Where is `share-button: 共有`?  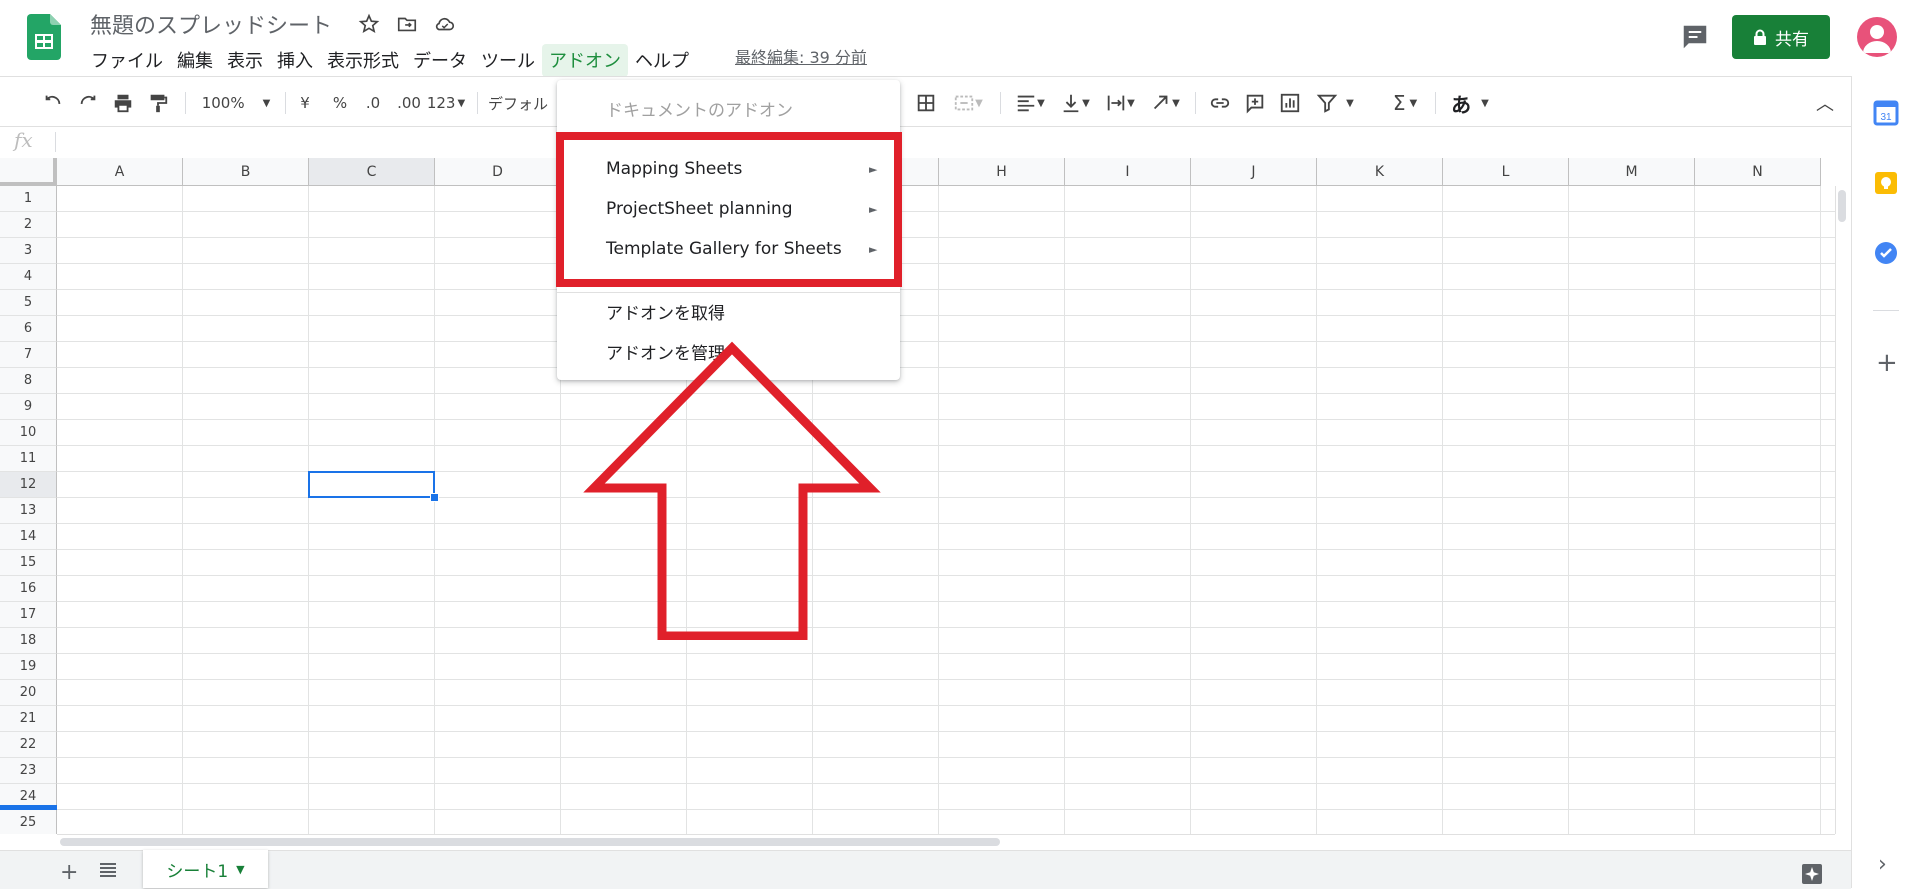 share-button: 共有 is located at coordinates (1781, 37).